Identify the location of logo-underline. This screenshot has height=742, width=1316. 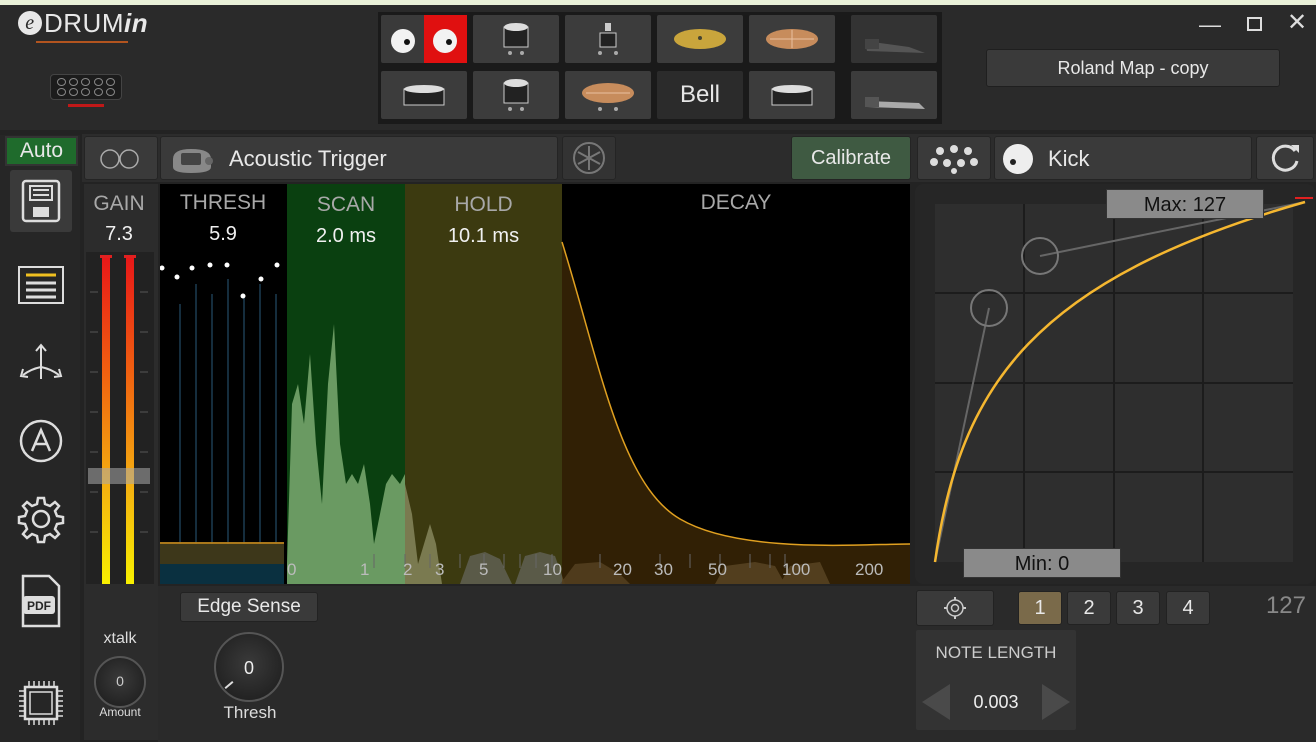
(82, 42).